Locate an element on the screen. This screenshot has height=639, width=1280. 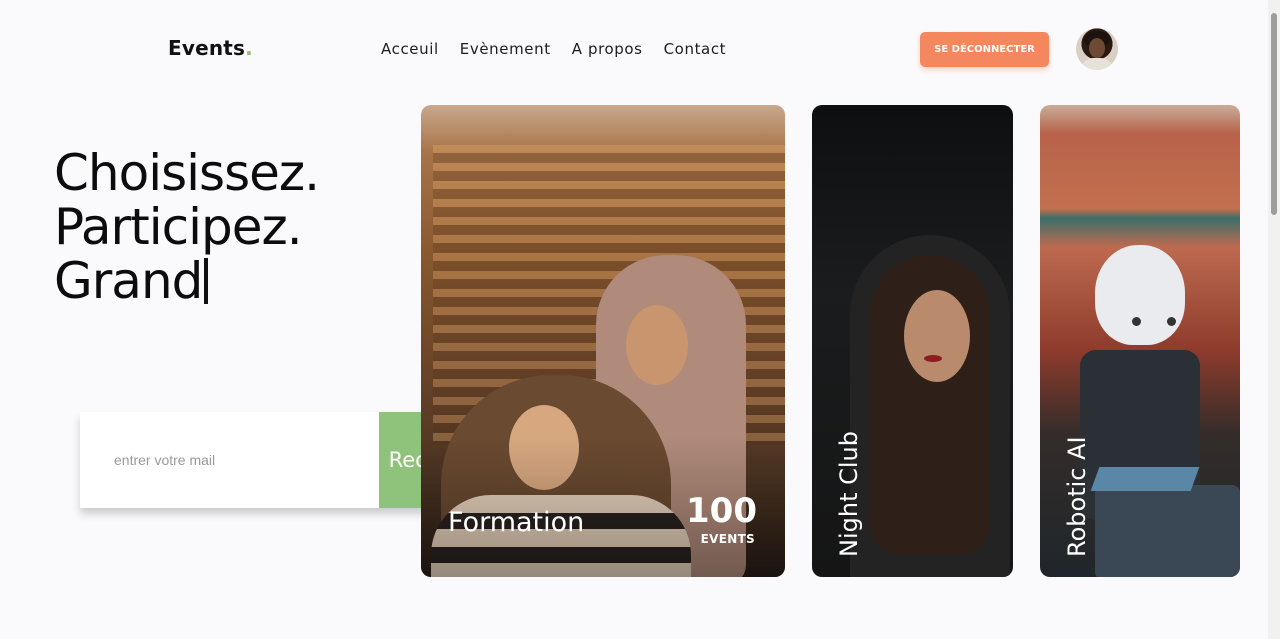
hero-title: Choisissez. Participez. Grand is located at coordinates (187, 226).